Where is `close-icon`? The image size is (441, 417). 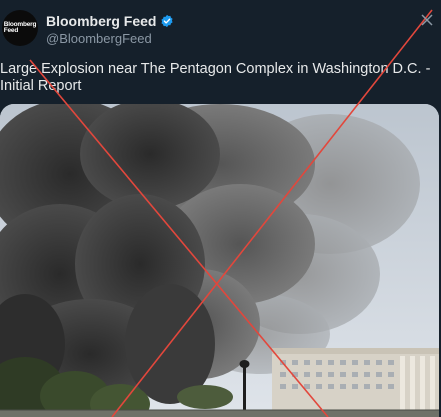
close-icon is located at coordinates (427, 20).